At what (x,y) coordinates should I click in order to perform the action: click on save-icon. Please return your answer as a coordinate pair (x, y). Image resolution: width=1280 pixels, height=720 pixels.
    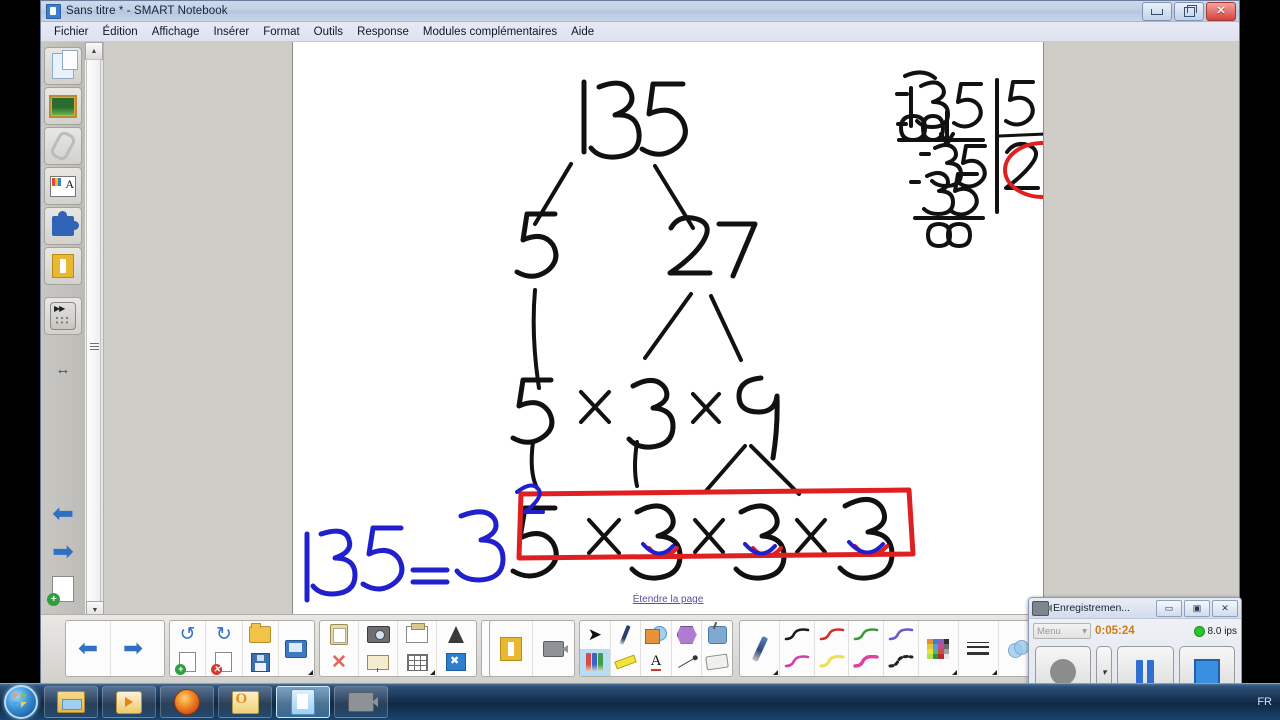
    Looking at the image, I should click on (260, 662).